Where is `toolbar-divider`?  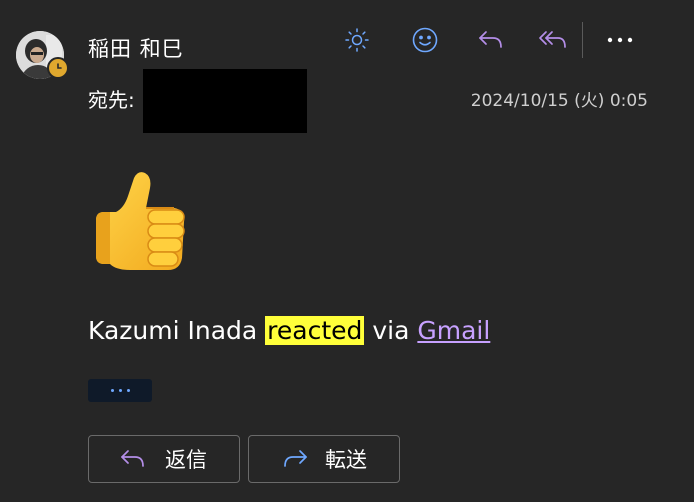 toolbar-divider is located at coordinates (582, 40).